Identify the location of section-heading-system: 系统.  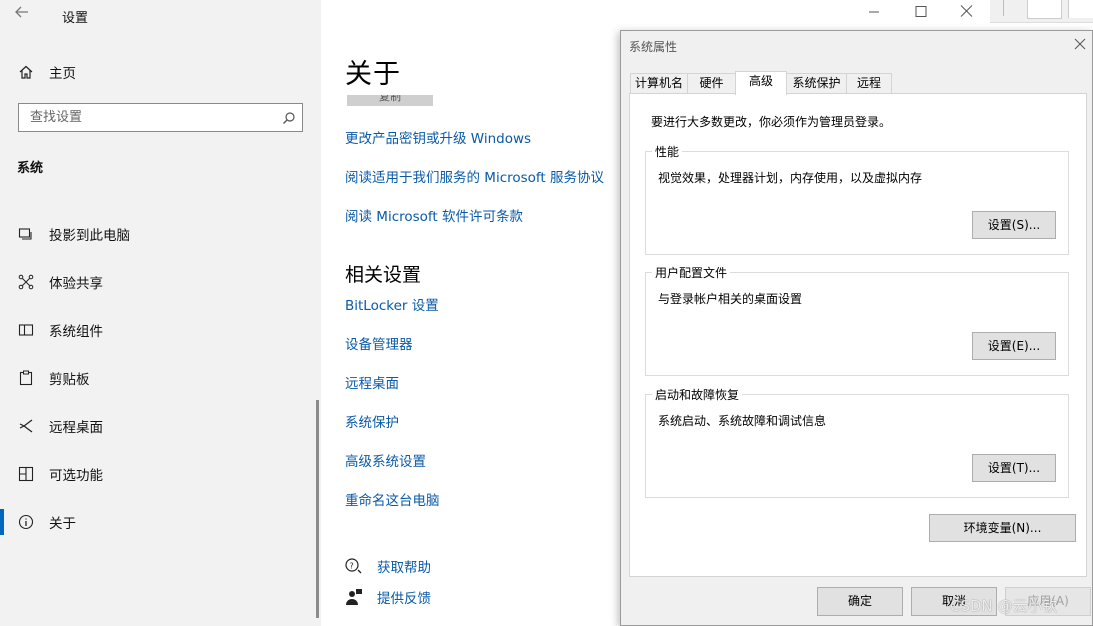
(30, 168).